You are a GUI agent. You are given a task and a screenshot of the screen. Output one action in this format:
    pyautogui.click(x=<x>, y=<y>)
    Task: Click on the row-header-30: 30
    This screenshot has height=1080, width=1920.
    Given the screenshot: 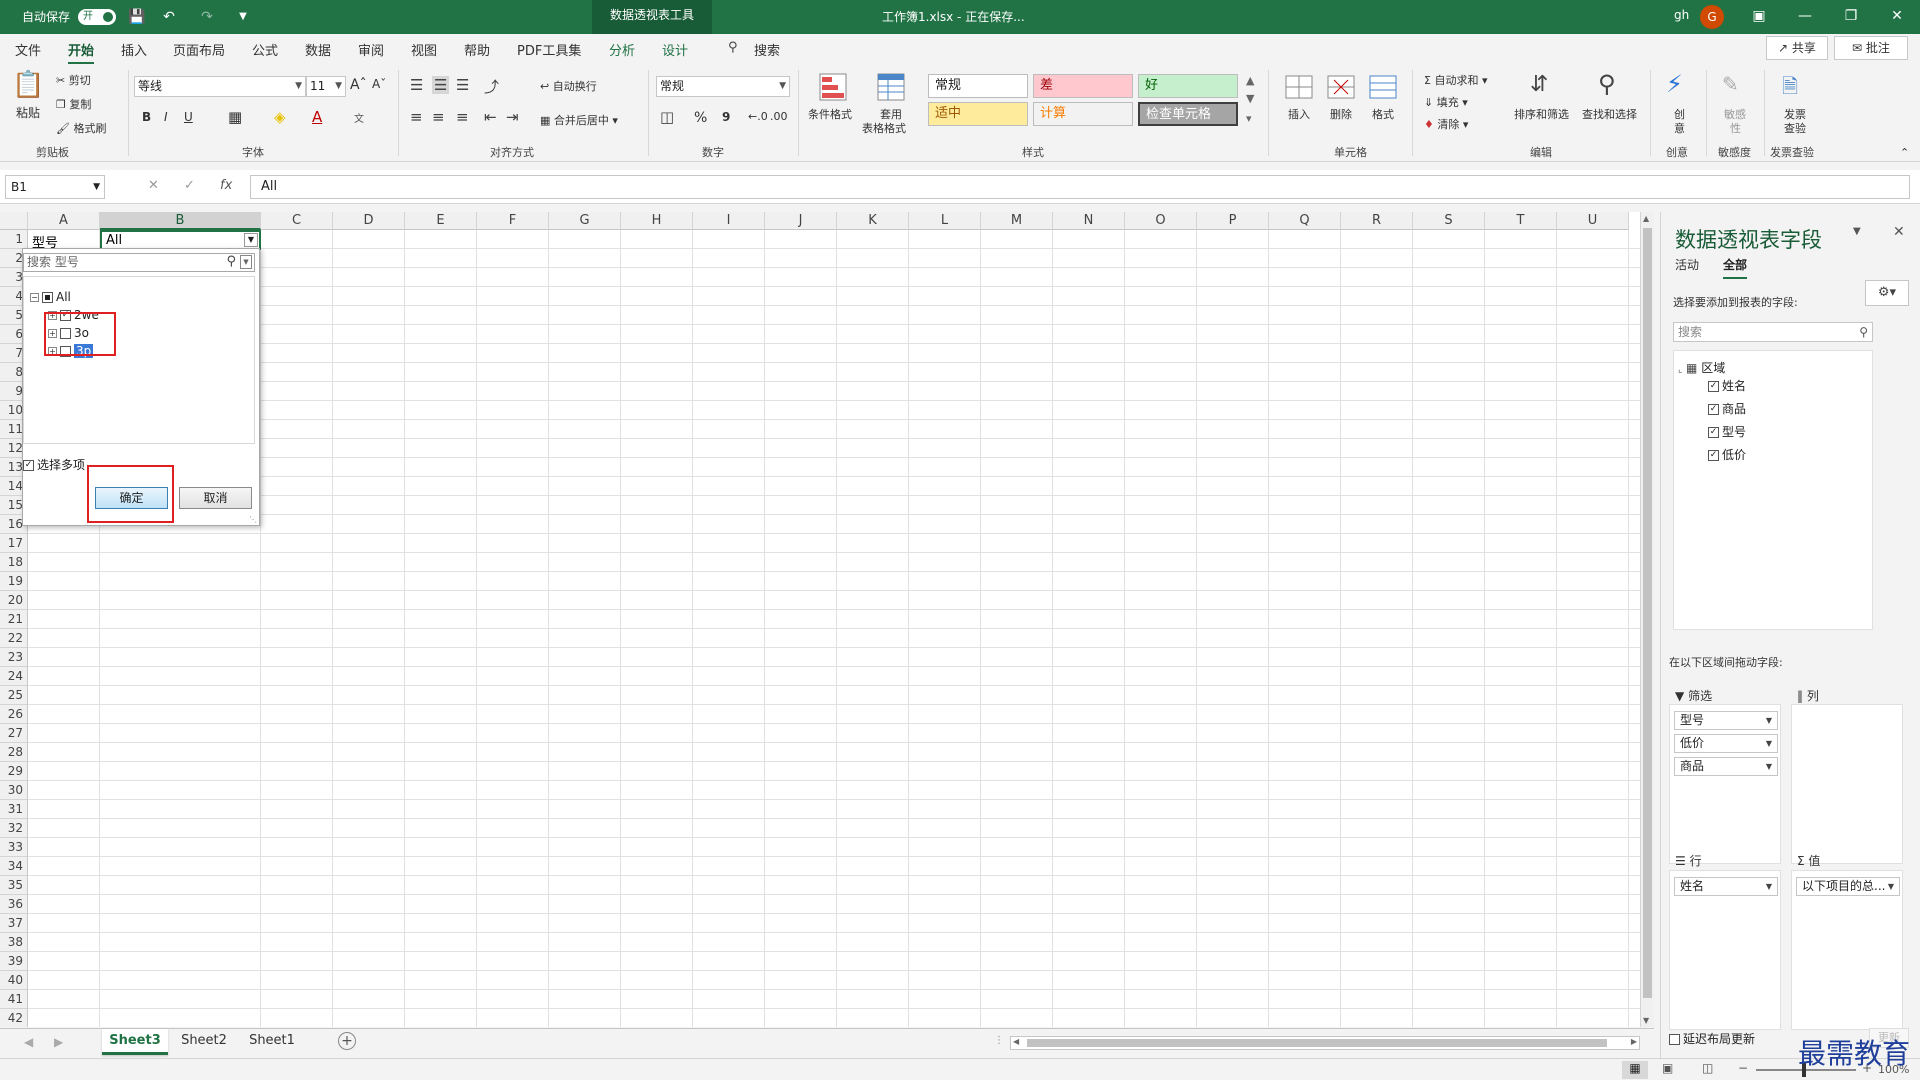 What is the action you would take?
    pyautogui.click(x=14, y=790)
    